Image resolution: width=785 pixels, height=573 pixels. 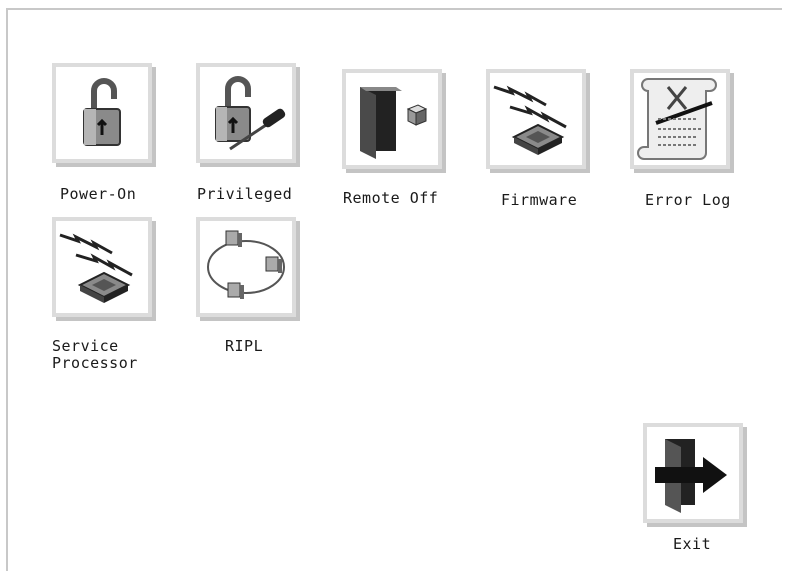 I want to click on power-on-button, so click(x=102, y=113).